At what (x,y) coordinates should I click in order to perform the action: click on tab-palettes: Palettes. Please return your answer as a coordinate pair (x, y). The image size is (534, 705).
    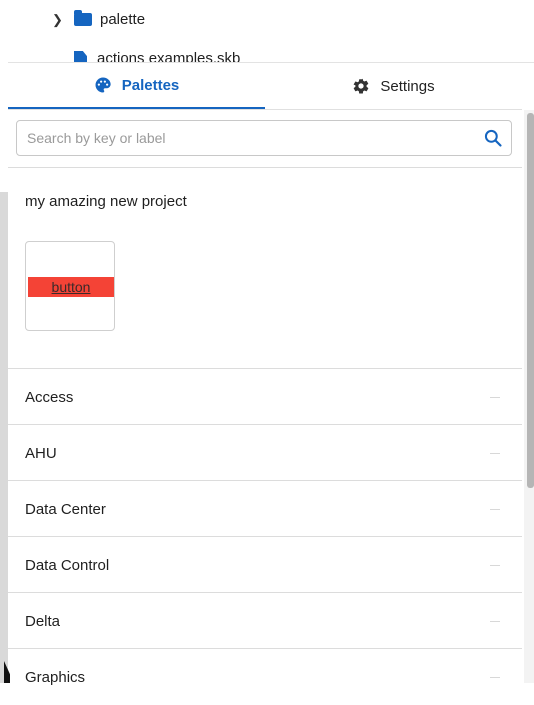
    Looking at the image, I should click on (136, 86).